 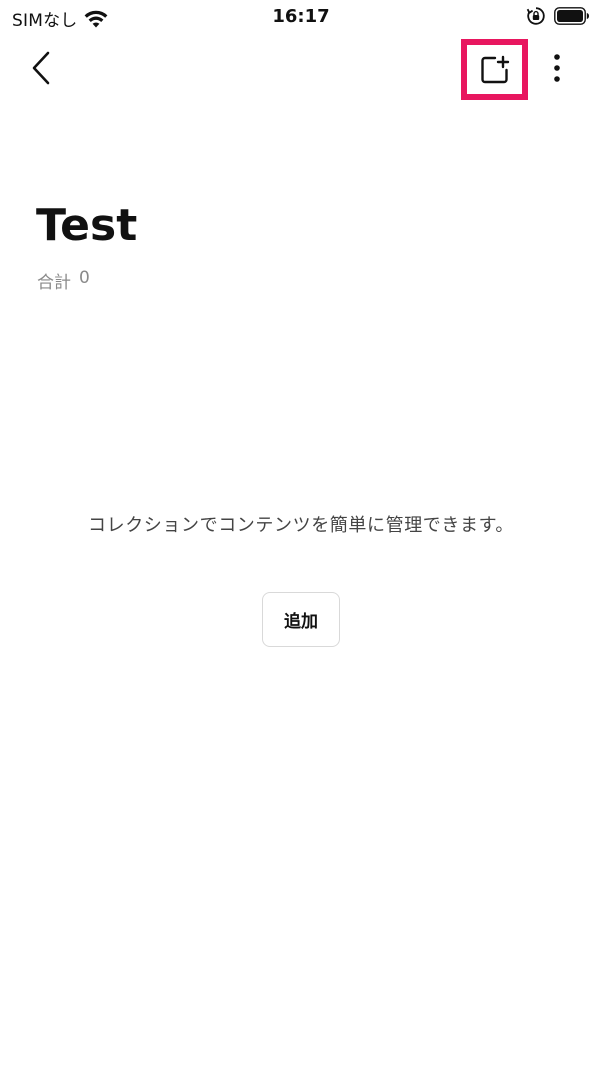 I want to click on new-item-plus-icon, so click(x=494, y=69).